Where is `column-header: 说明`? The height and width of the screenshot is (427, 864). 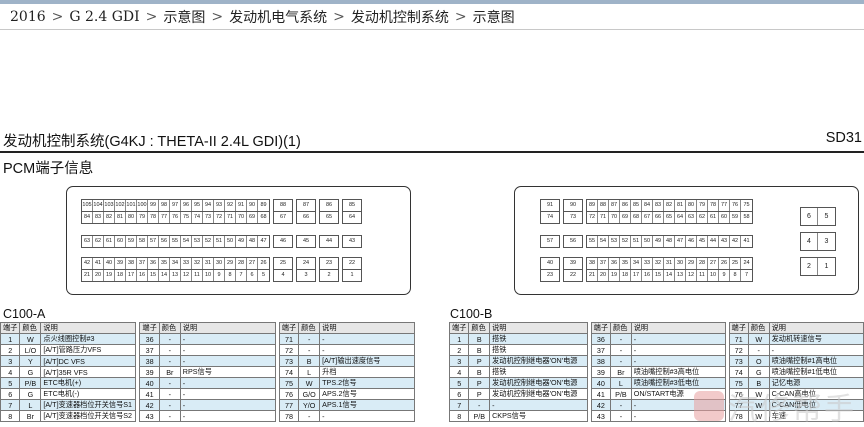 column-header: 说明 is located at coordinates (227, 328).